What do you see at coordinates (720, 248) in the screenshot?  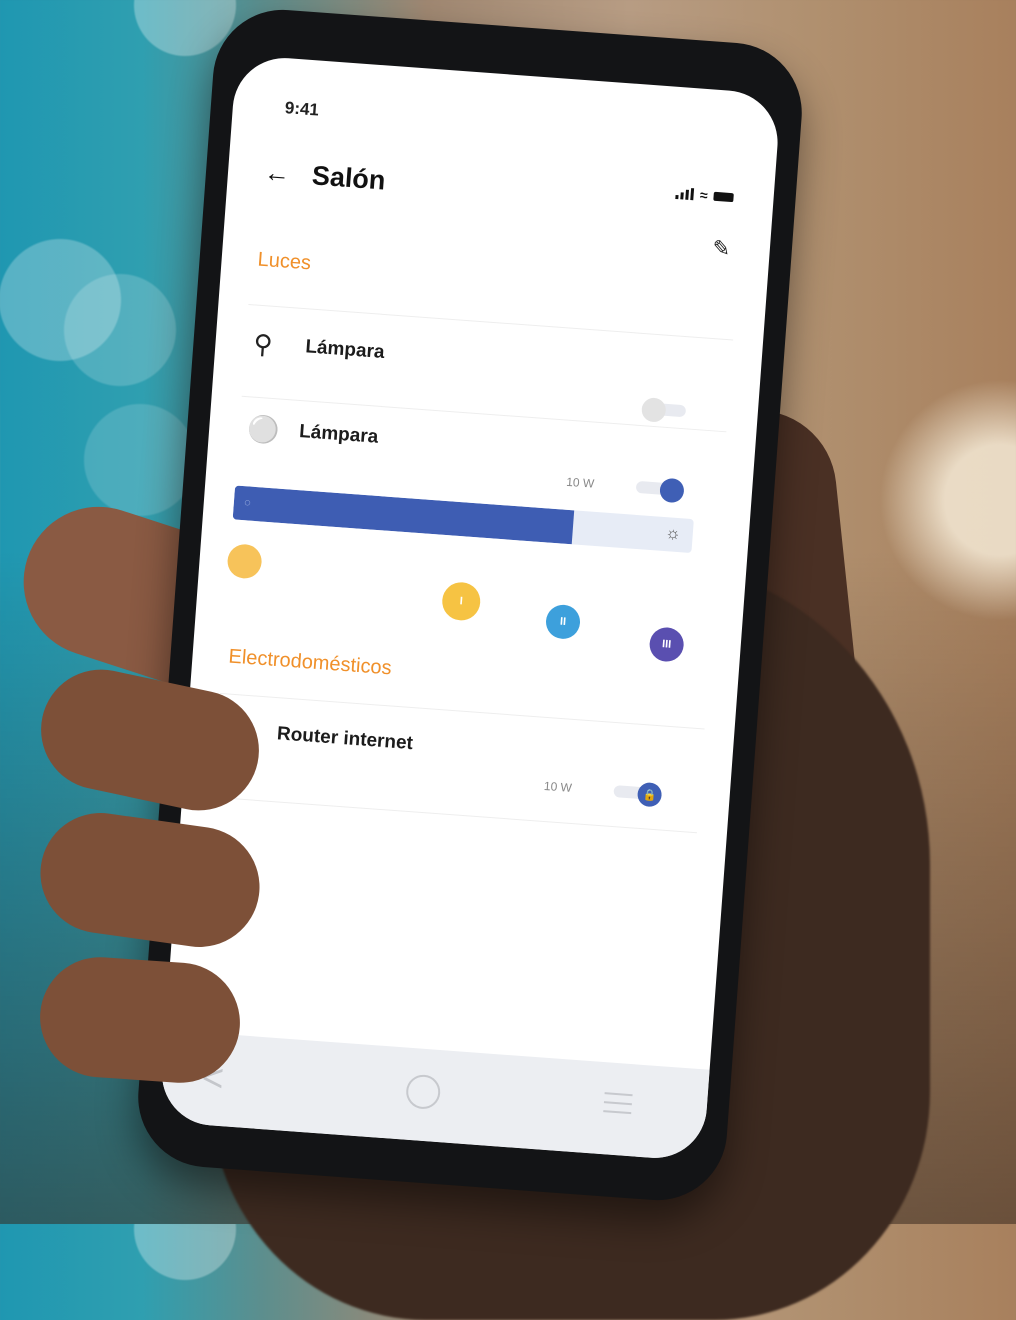 I see `pencil-icon: ✏` at bounding box center [720, 248].